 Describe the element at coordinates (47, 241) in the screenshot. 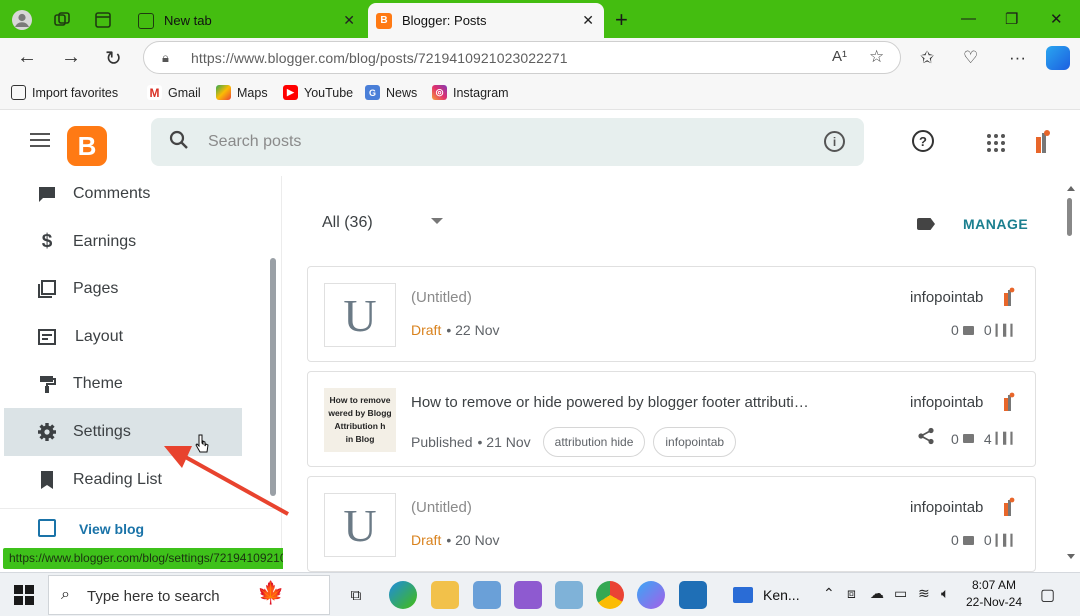

I see `dollar-icon: $` at that location.